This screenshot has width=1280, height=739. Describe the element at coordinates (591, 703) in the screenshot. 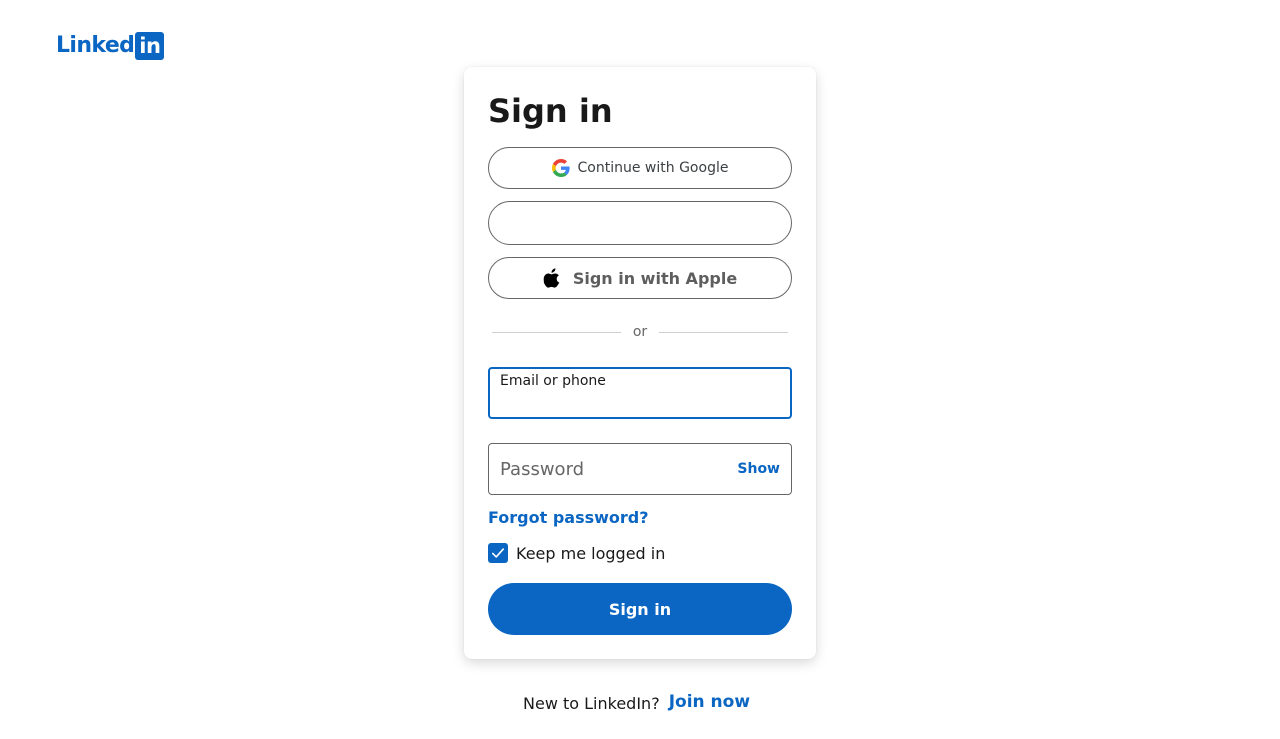

I see `new-to-linkedin-text: New to LinkedIn?` at that location.